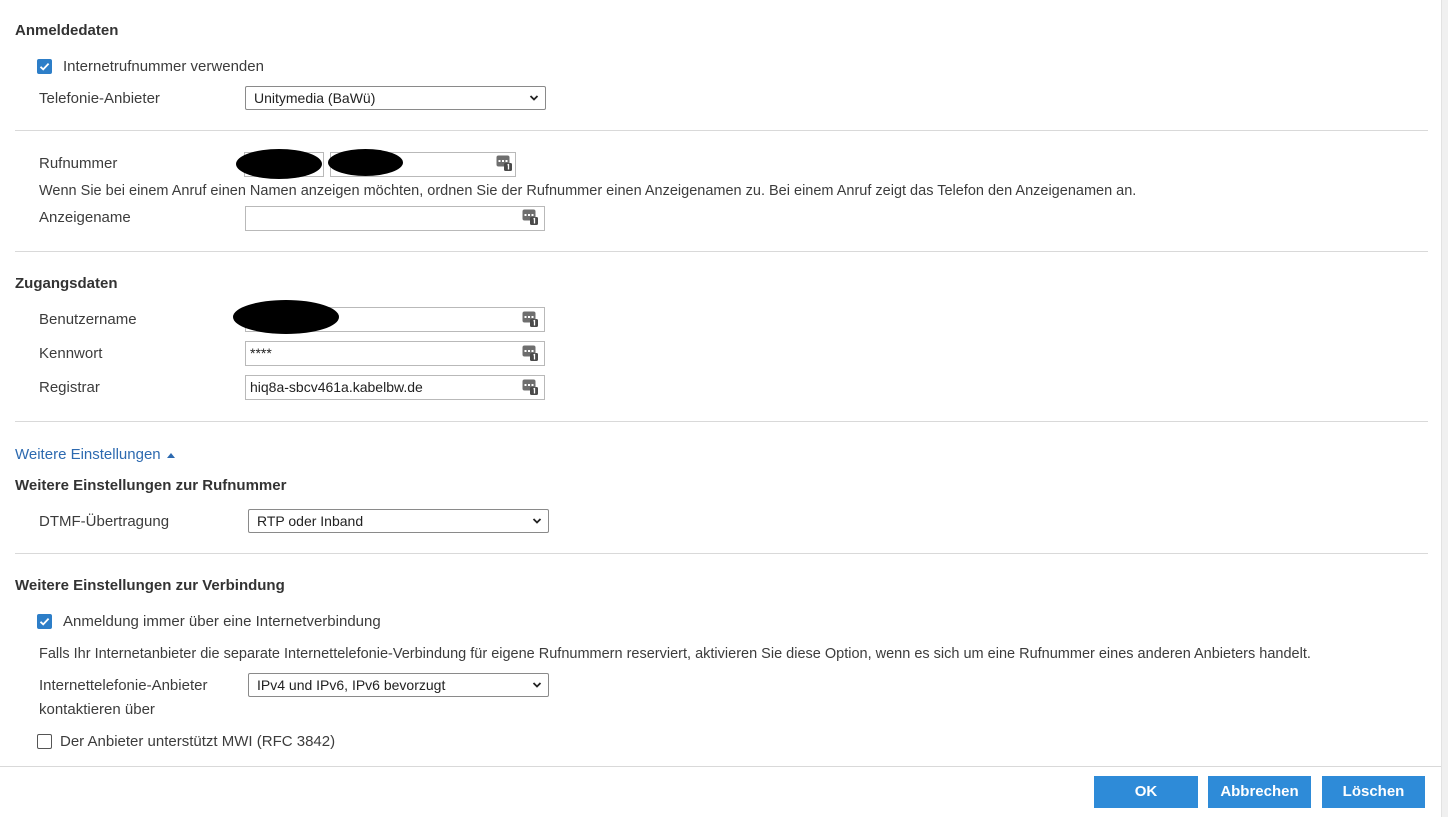 The image size is (1448, 817). What do you see at coordinates (395, 387) in the screenshot?
I see `registrar-input: hiq8a-sbcv461a.kabelbw.de` at bounding box center [395, 387].